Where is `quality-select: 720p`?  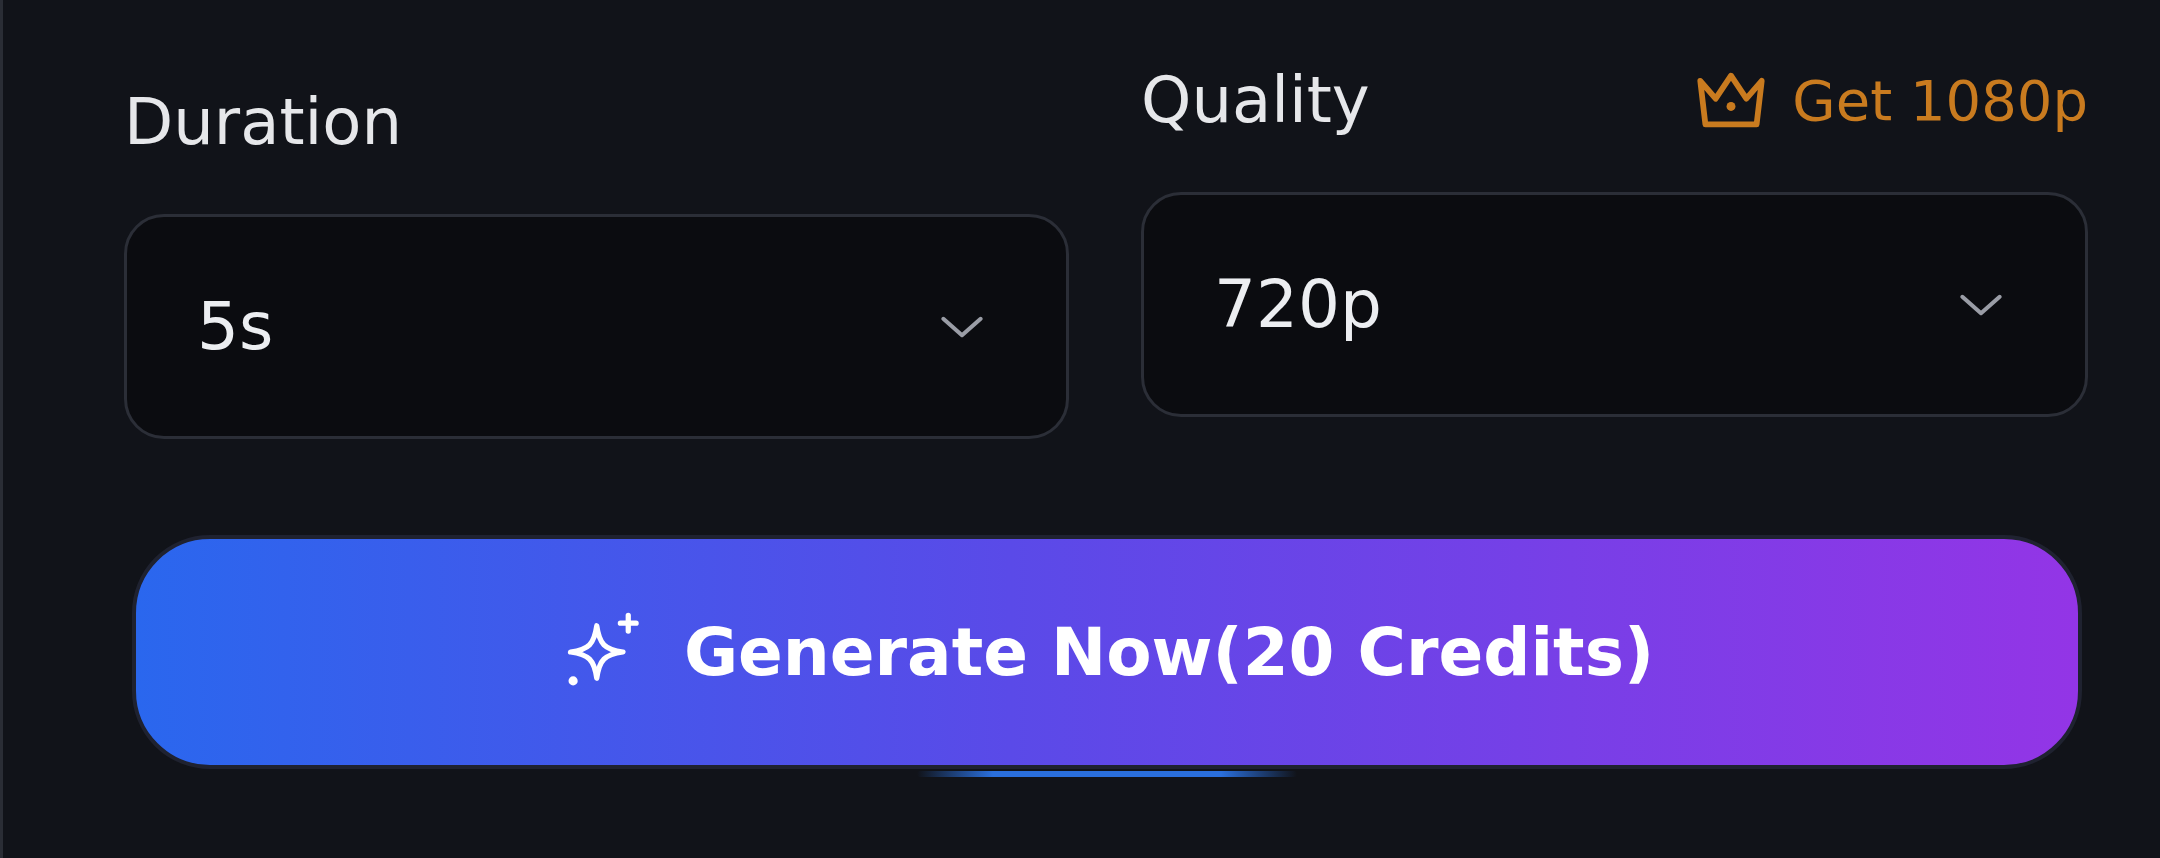 quality-select: 720p is located at coordinates (1614, 304).